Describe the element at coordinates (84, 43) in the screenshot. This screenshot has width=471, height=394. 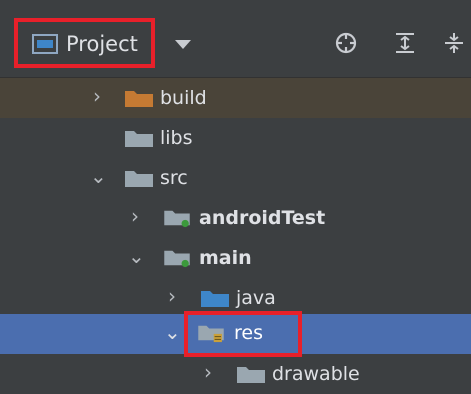
I see `project-highlight-box` at that location.